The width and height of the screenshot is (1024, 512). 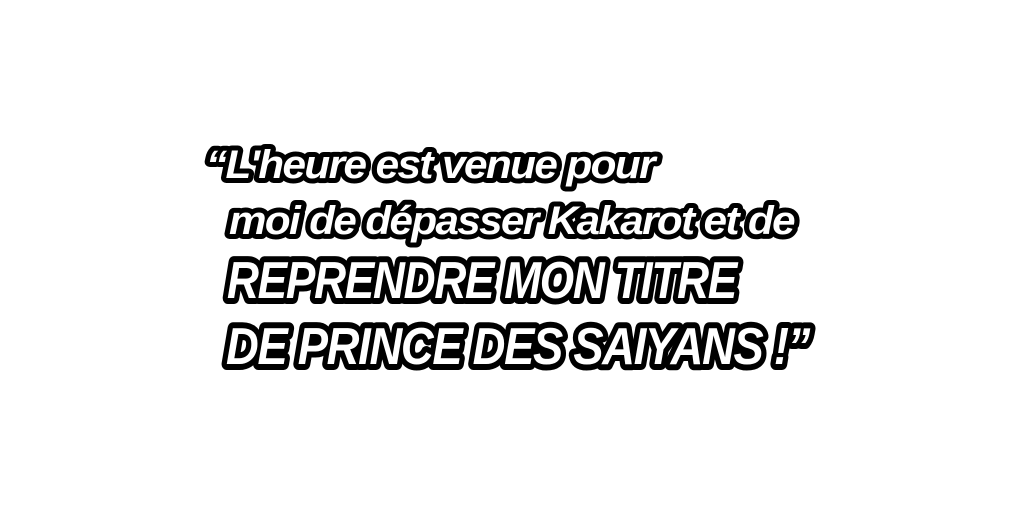 I want to click on quote-line-4: DE PRINCE DES SAIYANS !”, so click(x=518, y=347).